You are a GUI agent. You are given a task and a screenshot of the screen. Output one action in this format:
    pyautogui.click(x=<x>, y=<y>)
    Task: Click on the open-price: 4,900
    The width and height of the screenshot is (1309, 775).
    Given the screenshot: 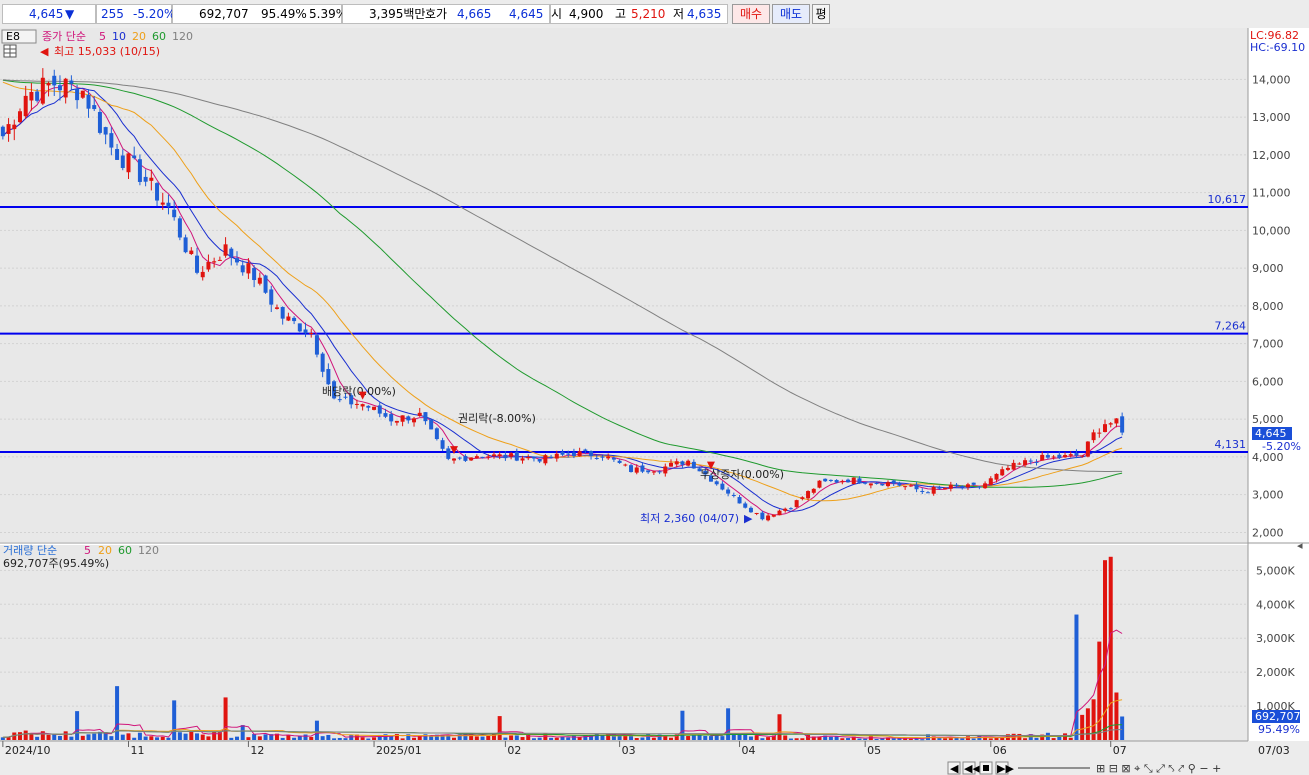 What is the action you would take?
    pyautogui.click(x=586, y=14)
    